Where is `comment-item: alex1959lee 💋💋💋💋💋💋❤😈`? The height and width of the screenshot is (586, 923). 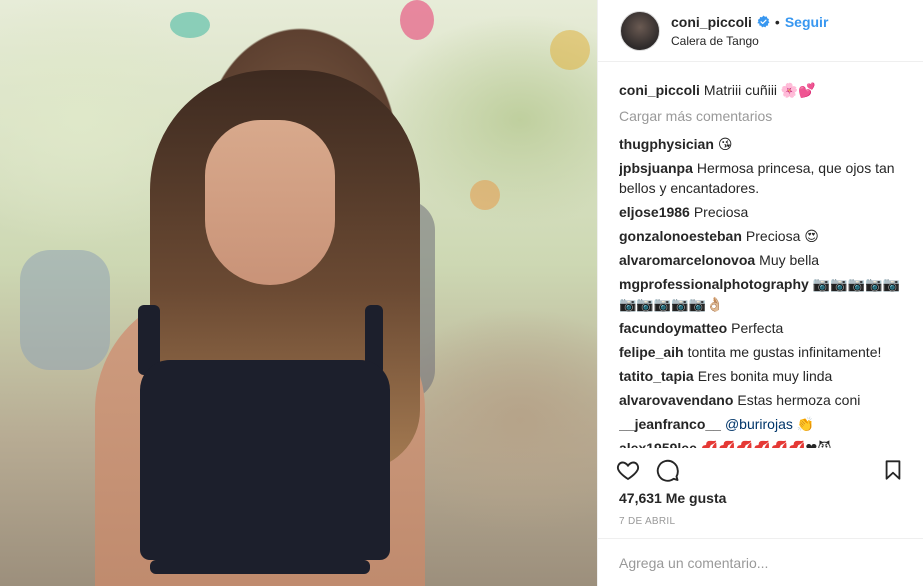
comment-item: alex1959lee 💋💋💋💋💋💋❤😈 is located at coordinates (765, 443).